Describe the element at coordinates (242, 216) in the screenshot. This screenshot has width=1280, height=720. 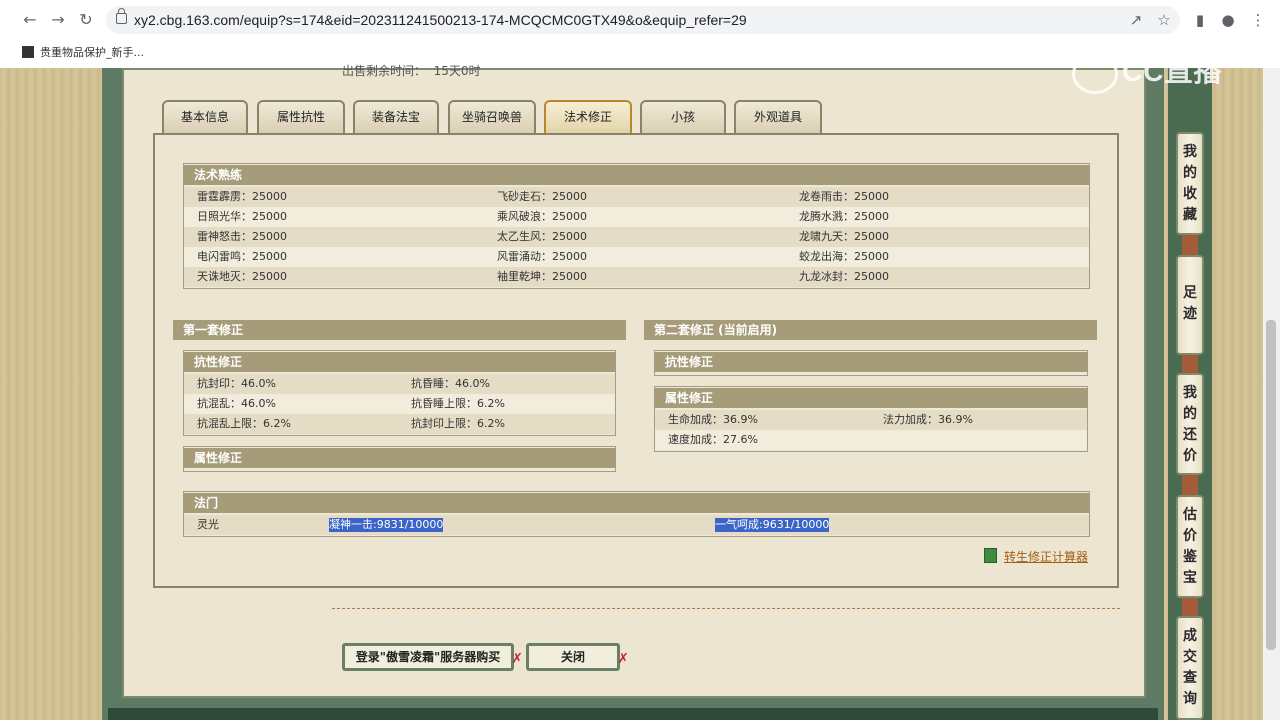
I see `skill-cell: 日照光华：25000` at that location.